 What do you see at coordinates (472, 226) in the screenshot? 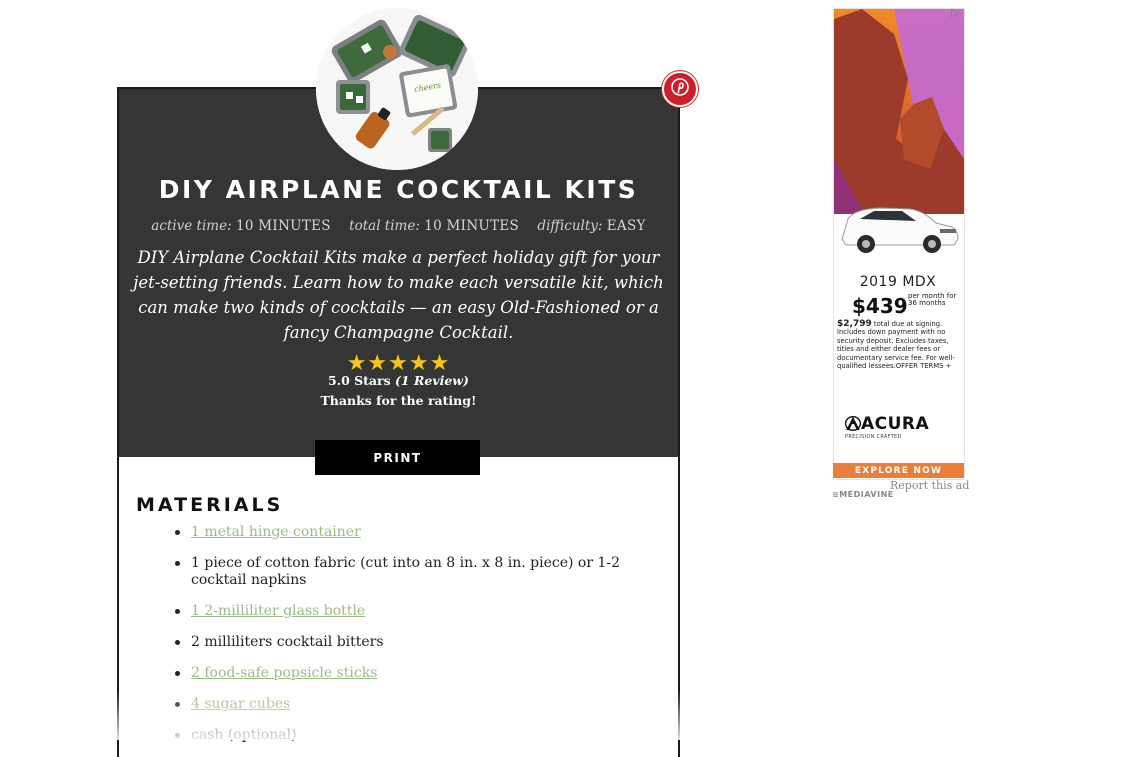
I see `total-time-value: 10 MINUTES` at bounding box center [472, 226].